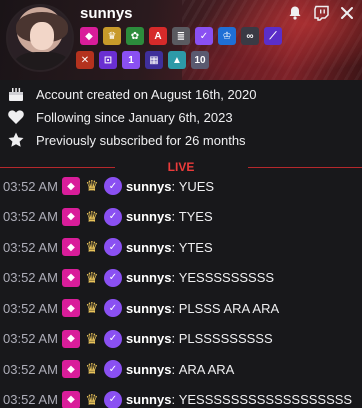 The width and height of the screenshot is (362, 408). Describe the element at coordinates (131, 60) in the screenshot. I see `one-badge: 1` at that location.